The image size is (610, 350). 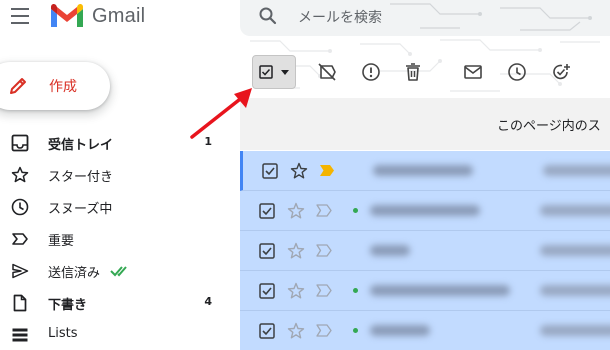 I want to click on send-icon, so click(x=20, y=271).